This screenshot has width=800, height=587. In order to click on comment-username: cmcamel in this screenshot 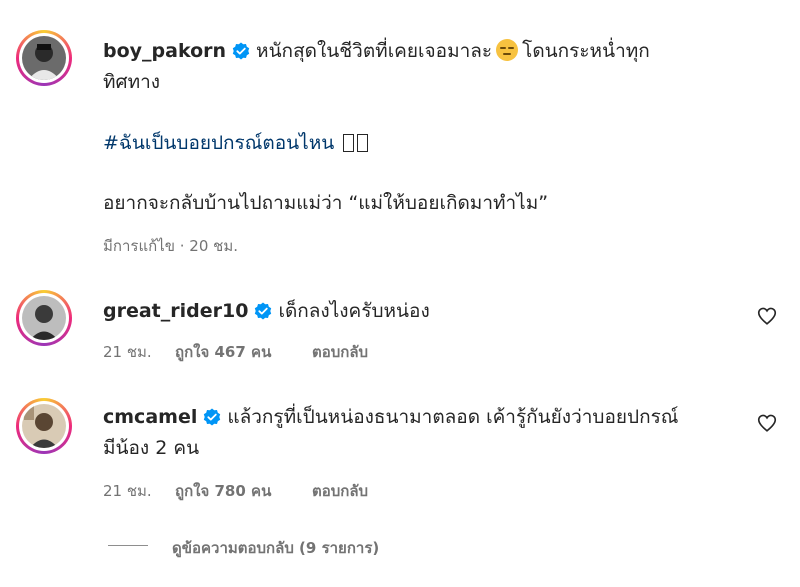, I will do `click(150, 417)`.